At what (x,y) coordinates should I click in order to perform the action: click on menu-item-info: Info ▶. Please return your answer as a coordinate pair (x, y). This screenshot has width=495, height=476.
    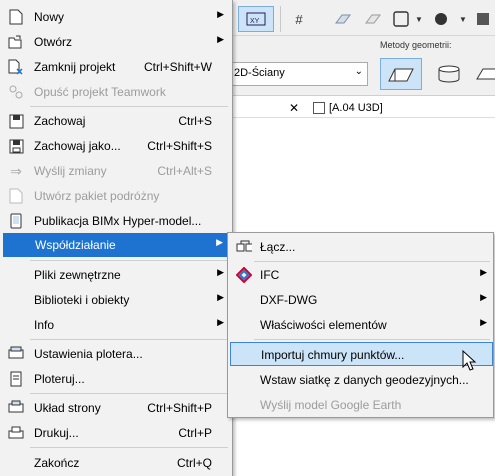
    Looking at the image, I should click on (116, 325).